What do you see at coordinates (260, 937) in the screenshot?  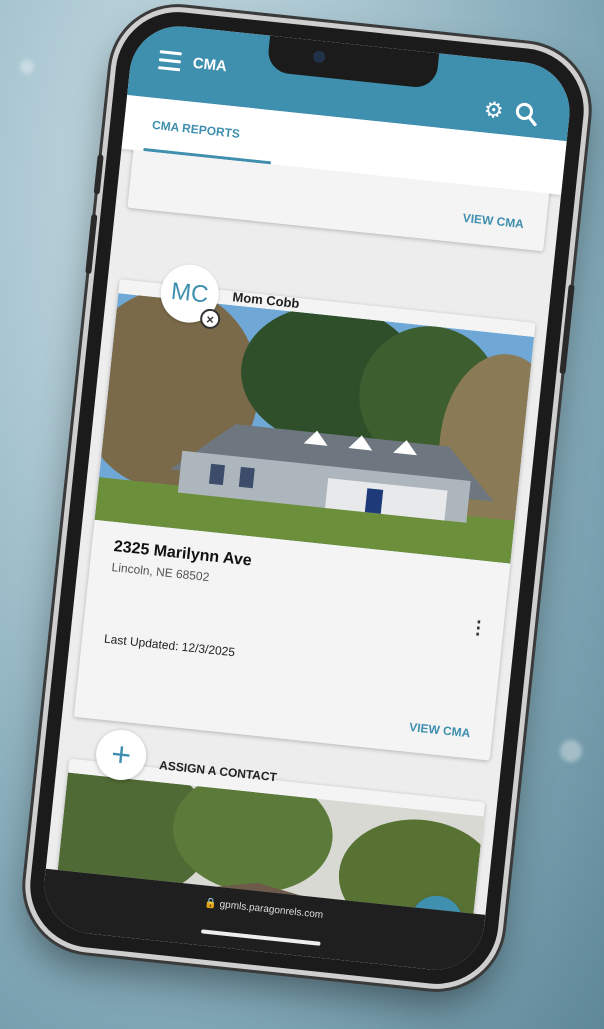 I see `home-indicator` at bounding box center [260, 937].